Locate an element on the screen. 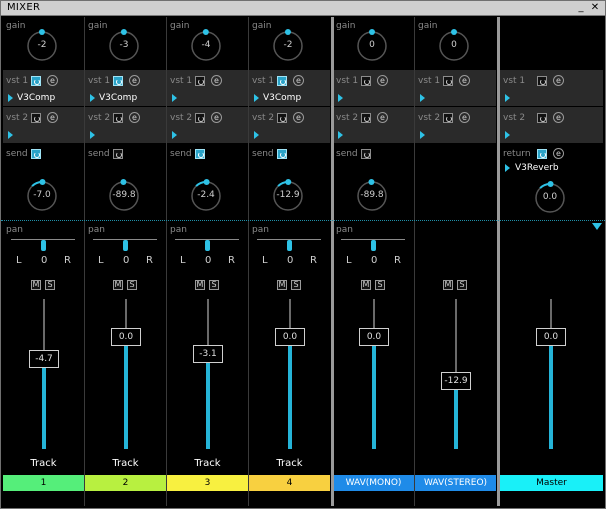 This screenshot has width=606, height=509. master-vst2-power-icon is located at coordinates (542, 118).